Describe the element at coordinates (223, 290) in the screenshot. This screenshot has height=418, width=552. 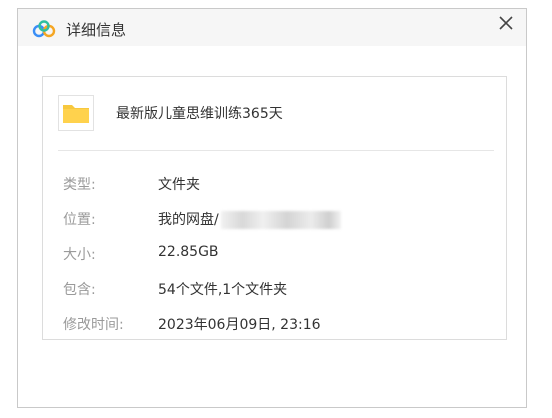
I see `contains-value: 54个文件,1个文件夹` at that location.